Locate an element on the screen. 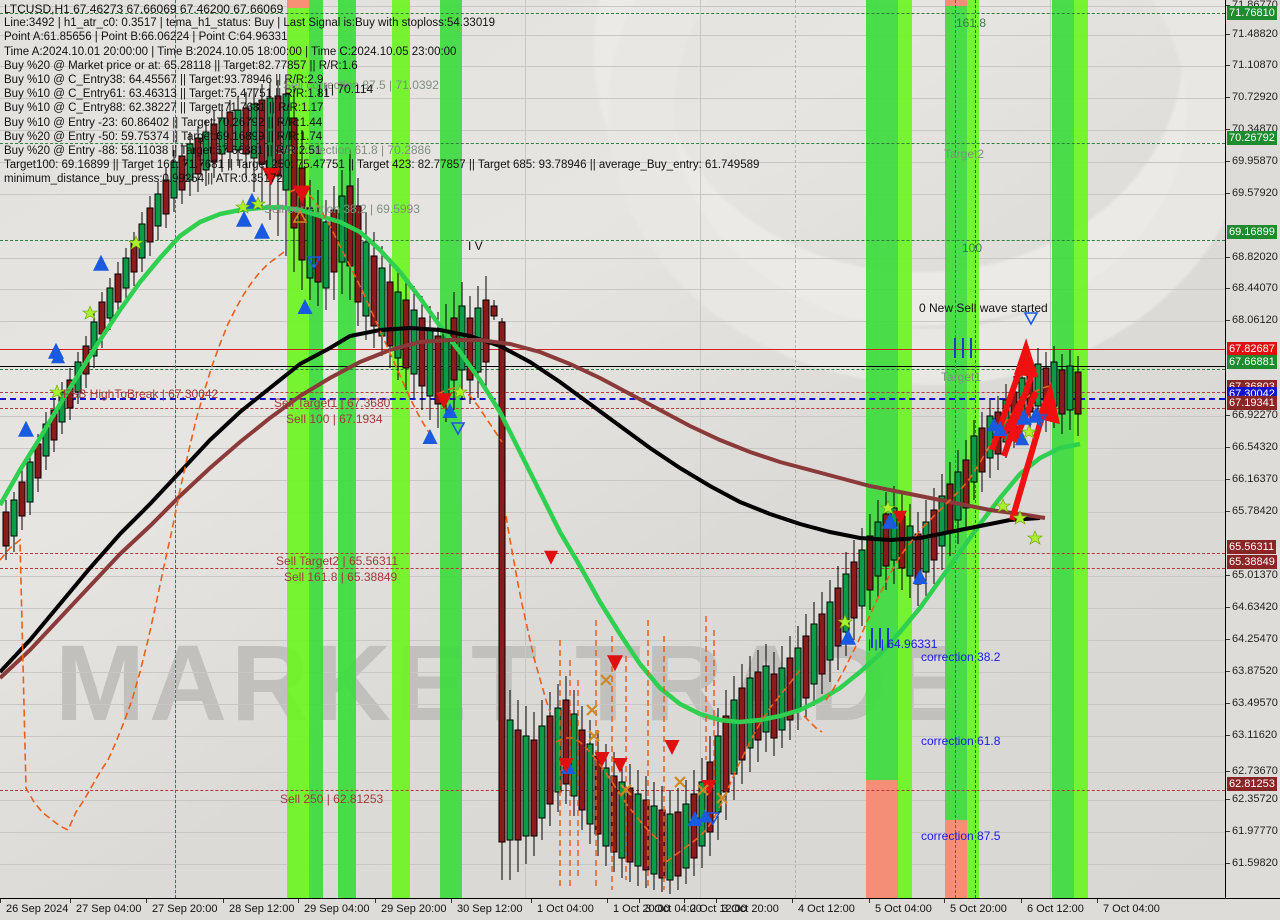 Image resolution: width=1280 pixels, height=920 pixels. annotation-fib-1618: 161.8 is located at coordinates (971, 23).